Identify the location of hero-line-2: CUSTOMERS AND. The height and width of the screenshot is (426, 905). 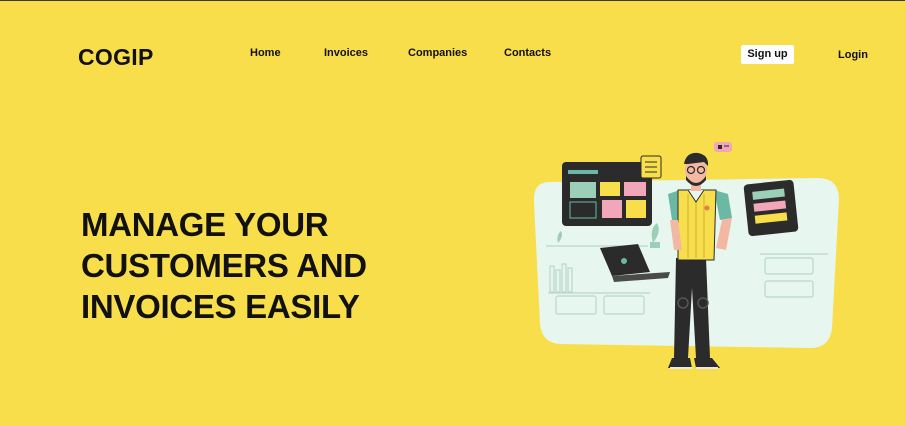
(224, 265).